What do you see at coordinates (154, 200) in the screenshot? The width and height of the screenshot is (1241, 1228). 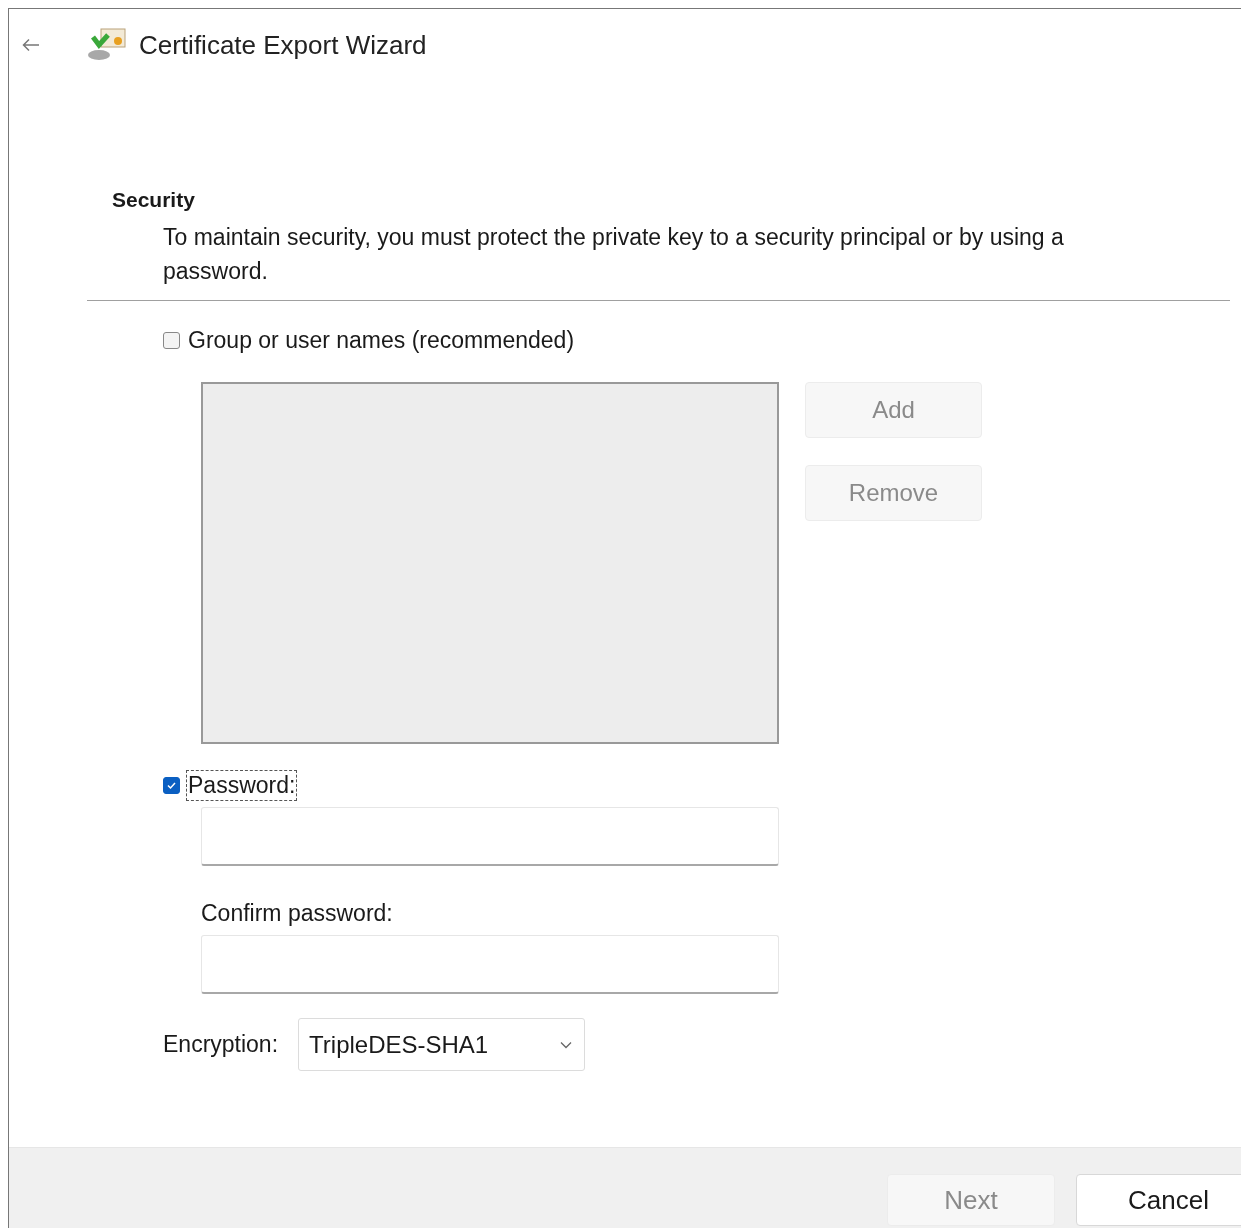 I see `section-heading: Security` at bounding box center [154, 200].